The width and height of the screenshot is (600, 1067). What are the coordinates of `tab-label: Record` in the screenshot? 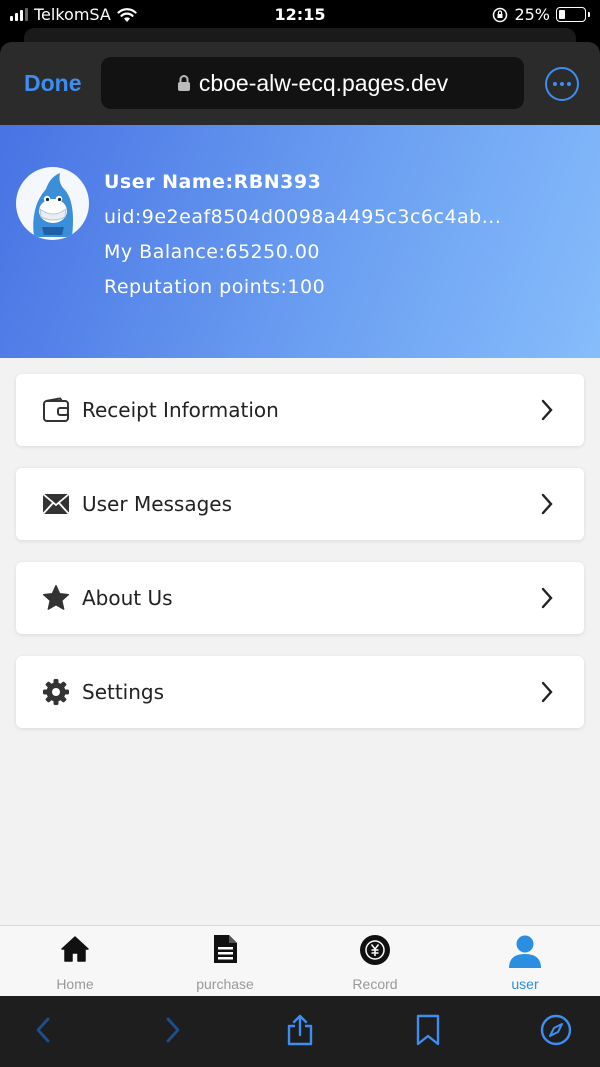 It's located at (375, 984).